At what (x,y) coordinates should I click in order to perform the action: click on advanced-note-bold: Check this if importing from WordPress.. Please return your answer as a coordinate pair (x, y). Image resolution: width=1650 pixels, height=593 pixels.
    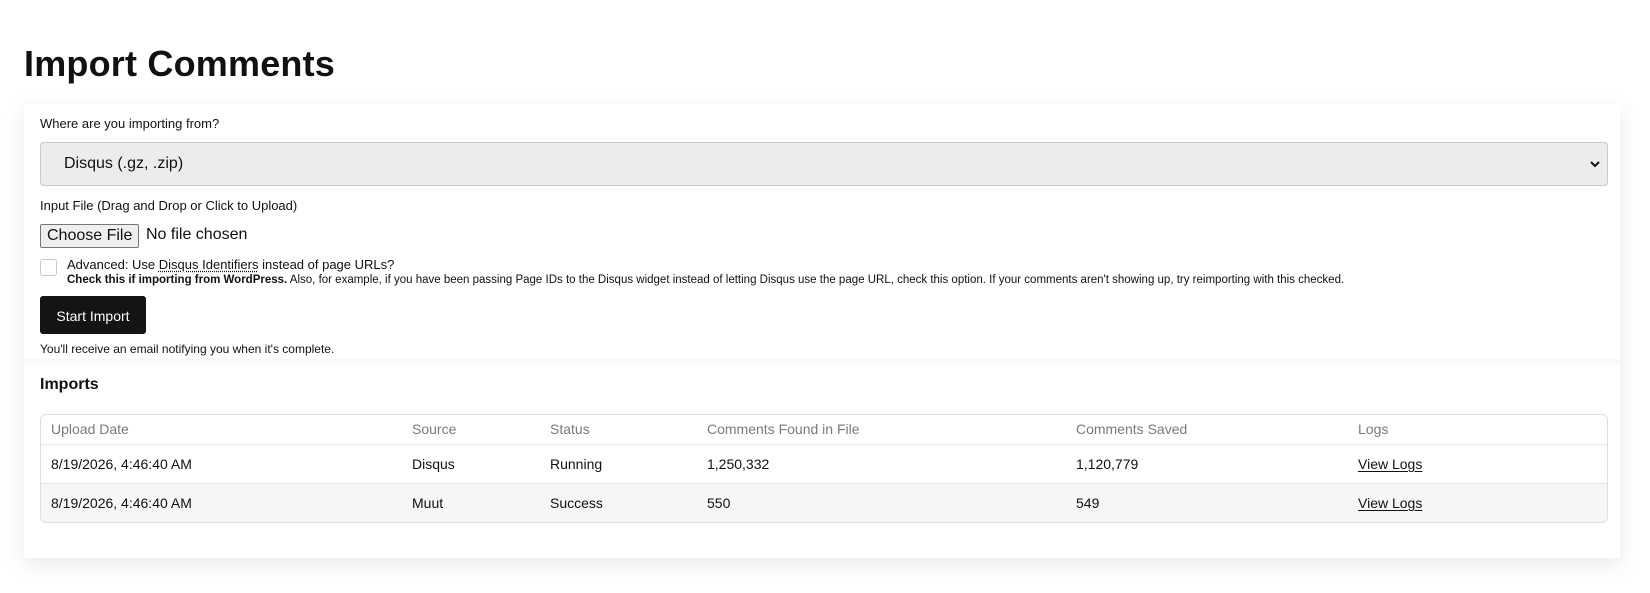
    Looking at the image, I should click on (177, 280).